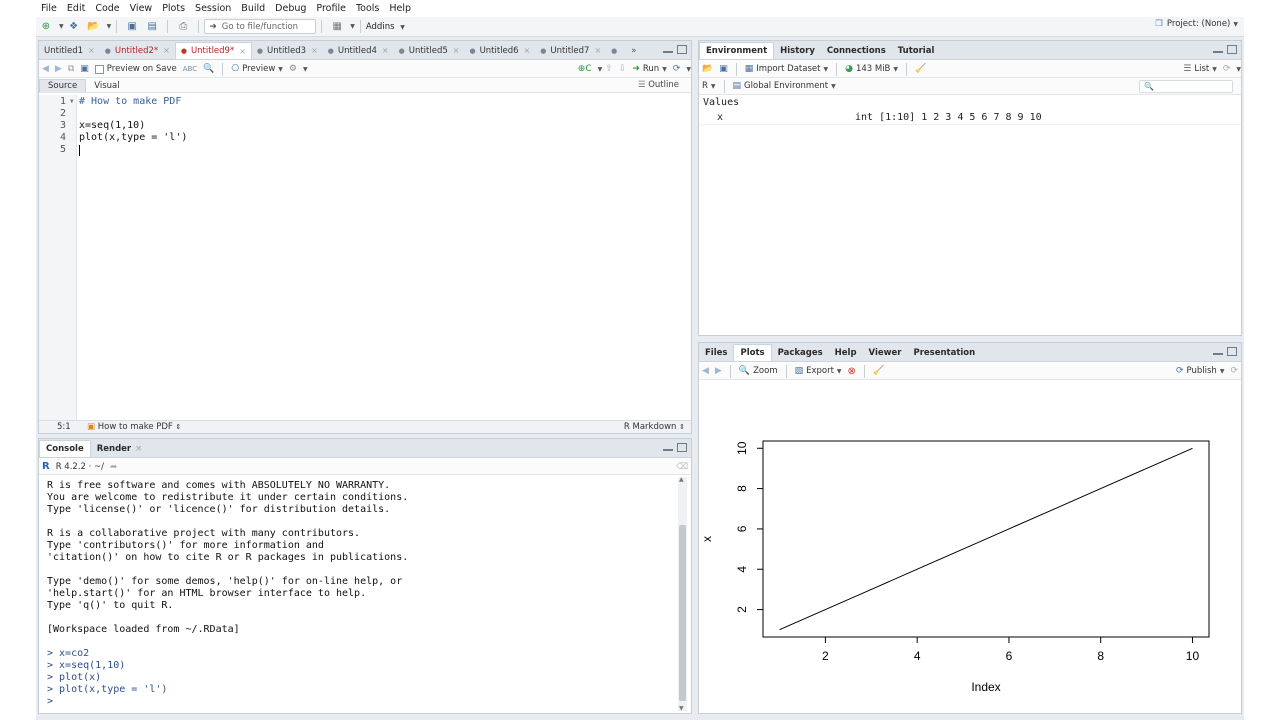 The height and width of the screenshot is (720, 1280). Describe the element at coordinates (677, 69) in the screenshot. I see `rerun-icon: ⟳` at that location.